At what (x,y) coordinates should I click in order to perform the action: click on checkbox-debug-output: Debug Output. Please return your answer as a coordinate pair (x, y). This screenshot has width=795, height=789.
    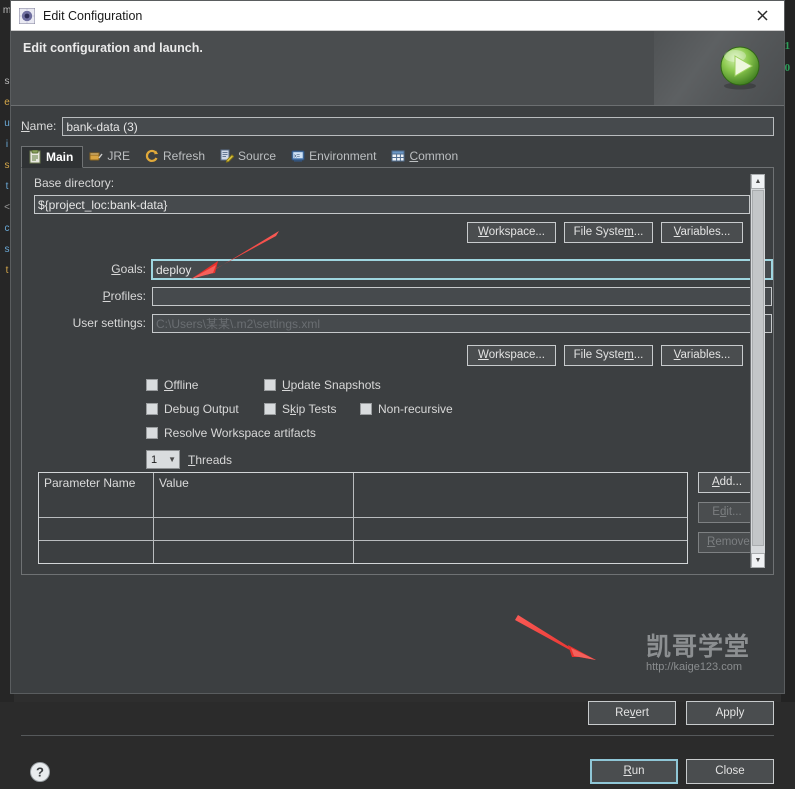
    Looking at the image, I should click on (192, 409).